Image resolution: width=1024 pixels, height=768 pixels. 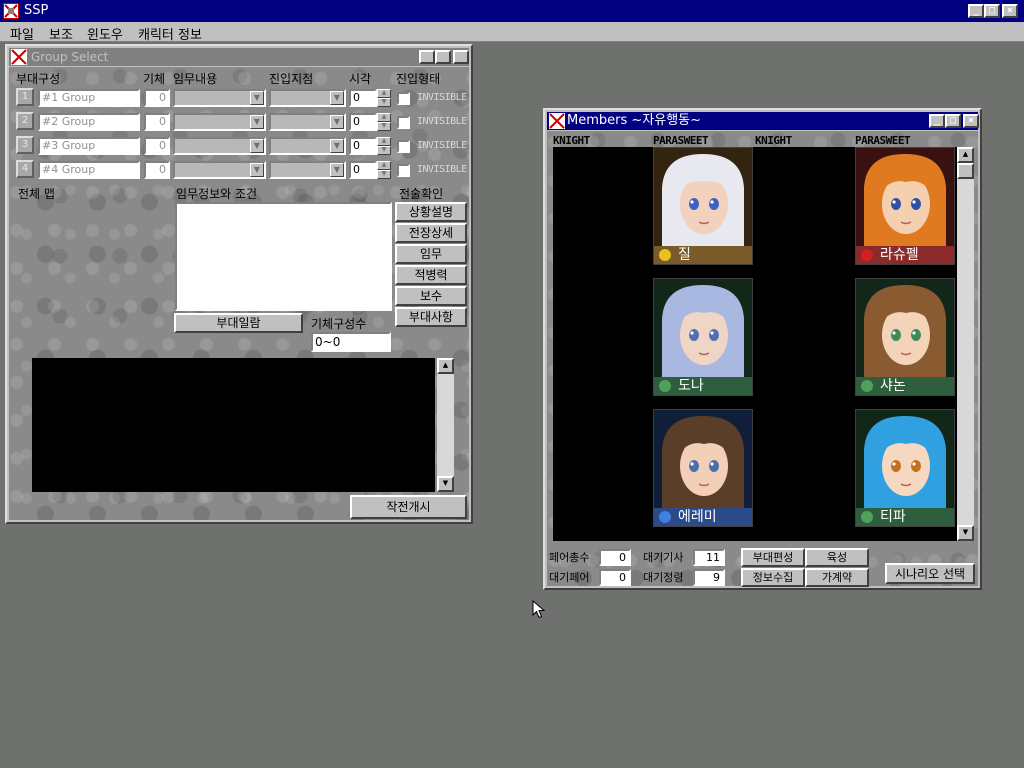 I want to click on header-entry-type: 진입형태, so click(x=418, y=79).